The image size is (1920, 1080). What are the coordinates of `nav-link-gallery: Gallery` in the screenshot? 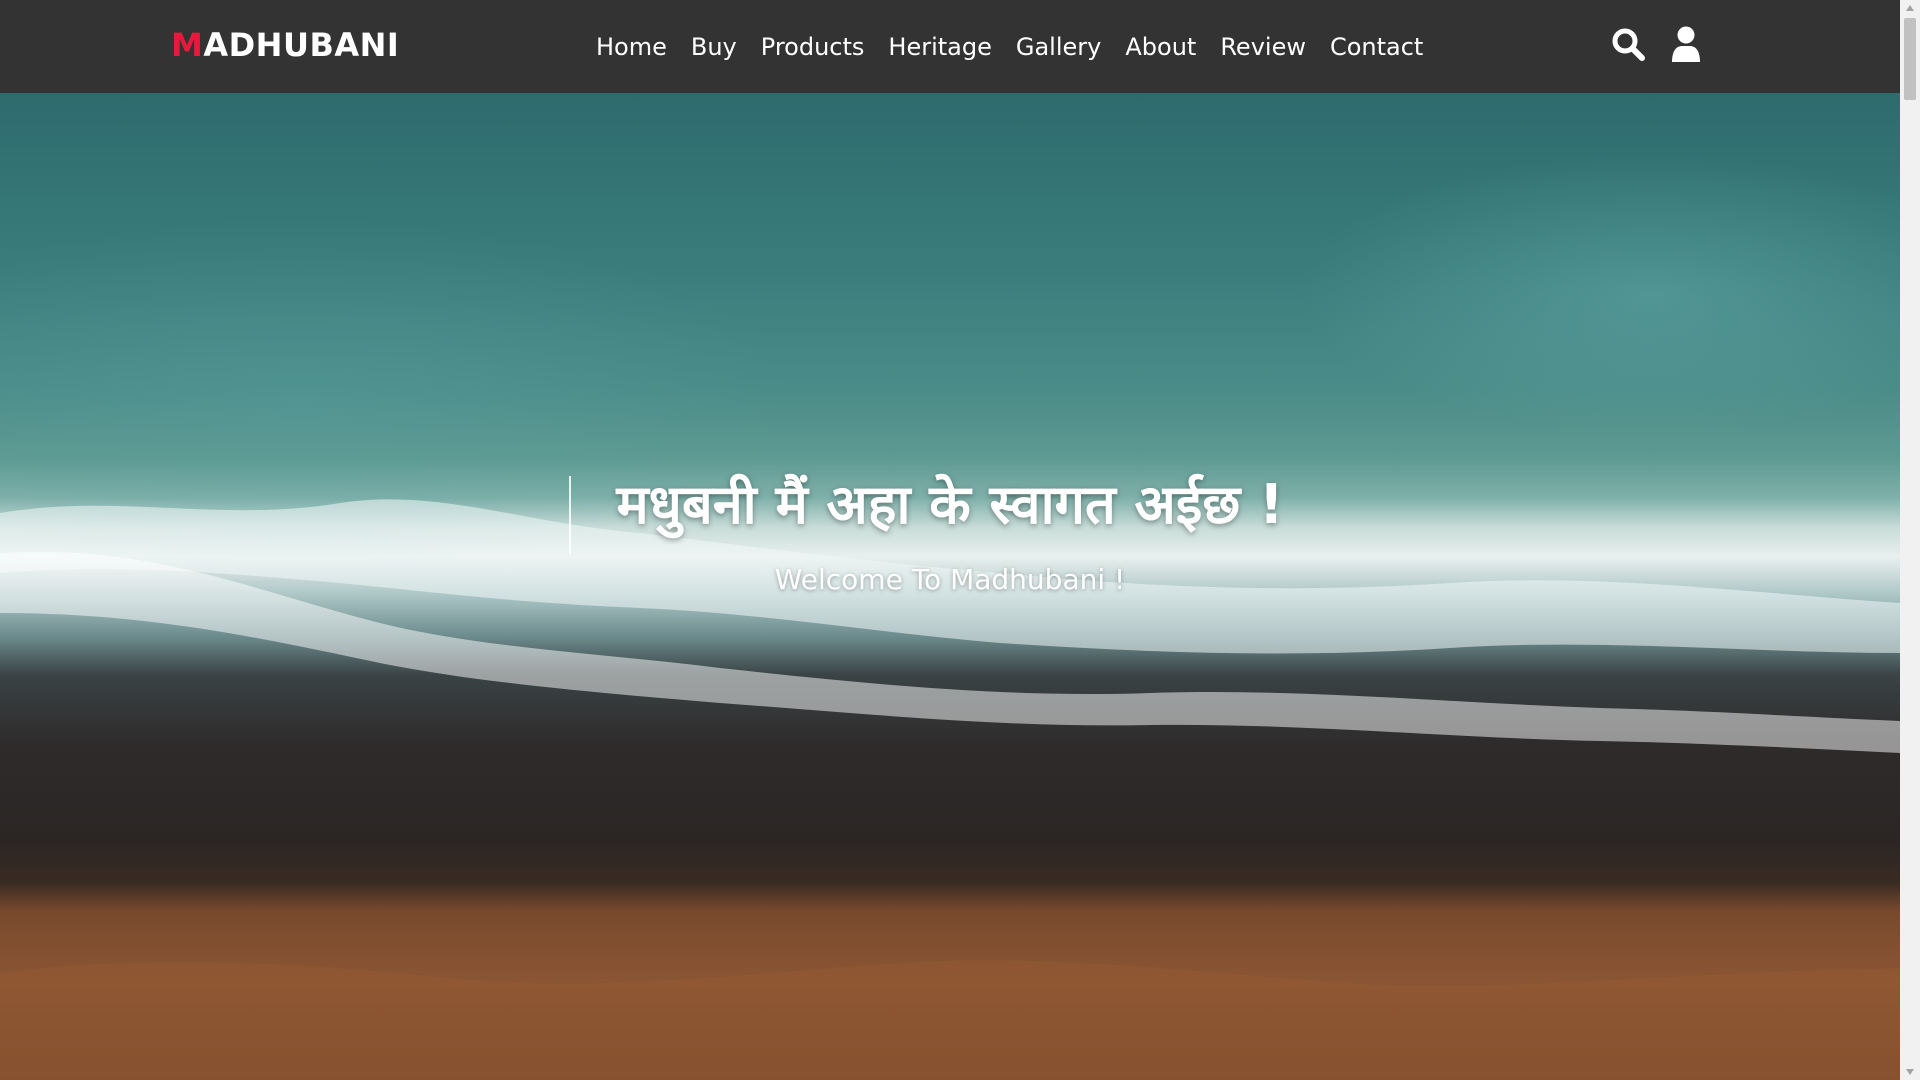 It's located at (1058, 47).